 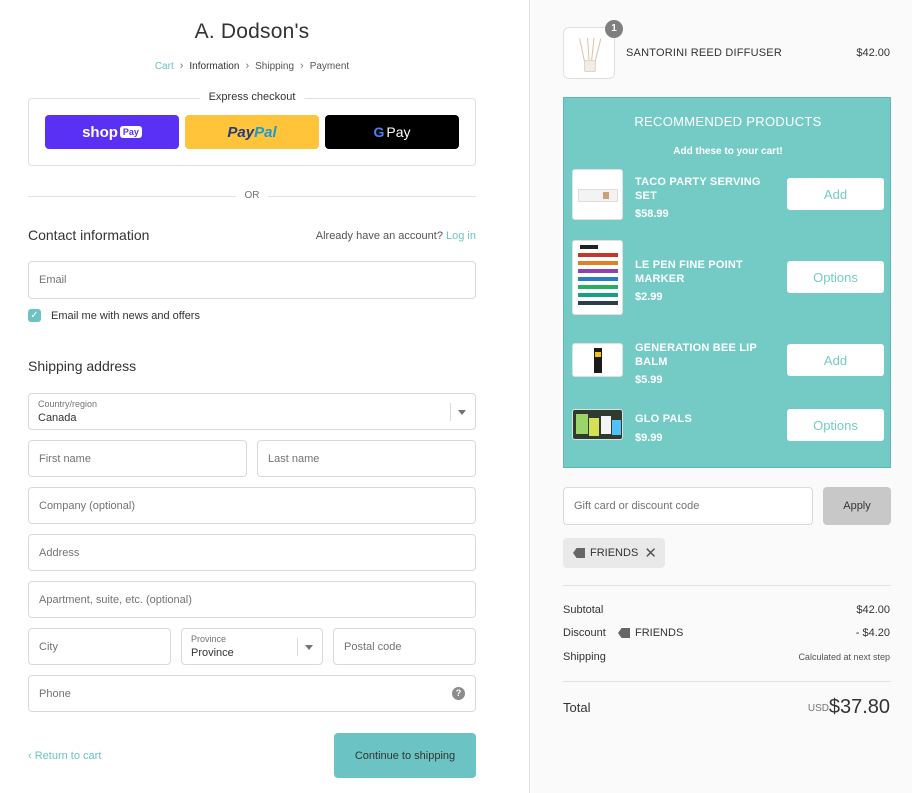 I want to click on shipping-label: Shipping, so click(x=584, y=657).